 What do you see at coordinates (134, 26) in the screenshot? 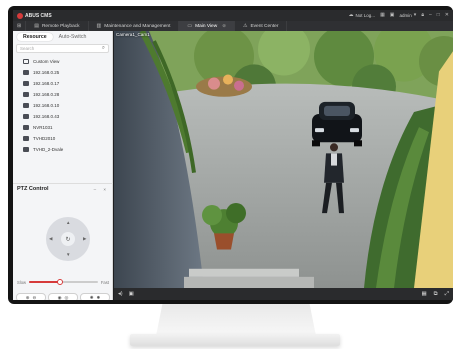
I see `tab-maintenance: ▥ Maintenance and Management` at bounding box center [134, 26].